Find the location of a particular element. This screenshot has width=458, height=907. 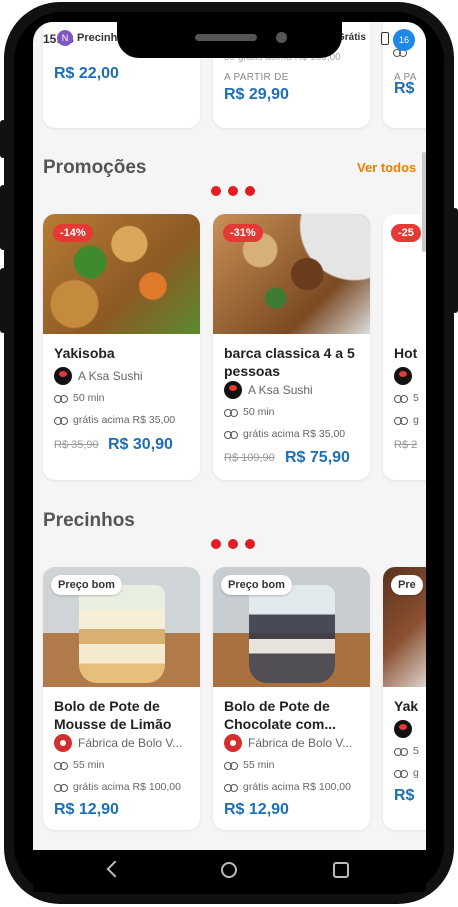

side-button-top is located at coordinates (3, 139).